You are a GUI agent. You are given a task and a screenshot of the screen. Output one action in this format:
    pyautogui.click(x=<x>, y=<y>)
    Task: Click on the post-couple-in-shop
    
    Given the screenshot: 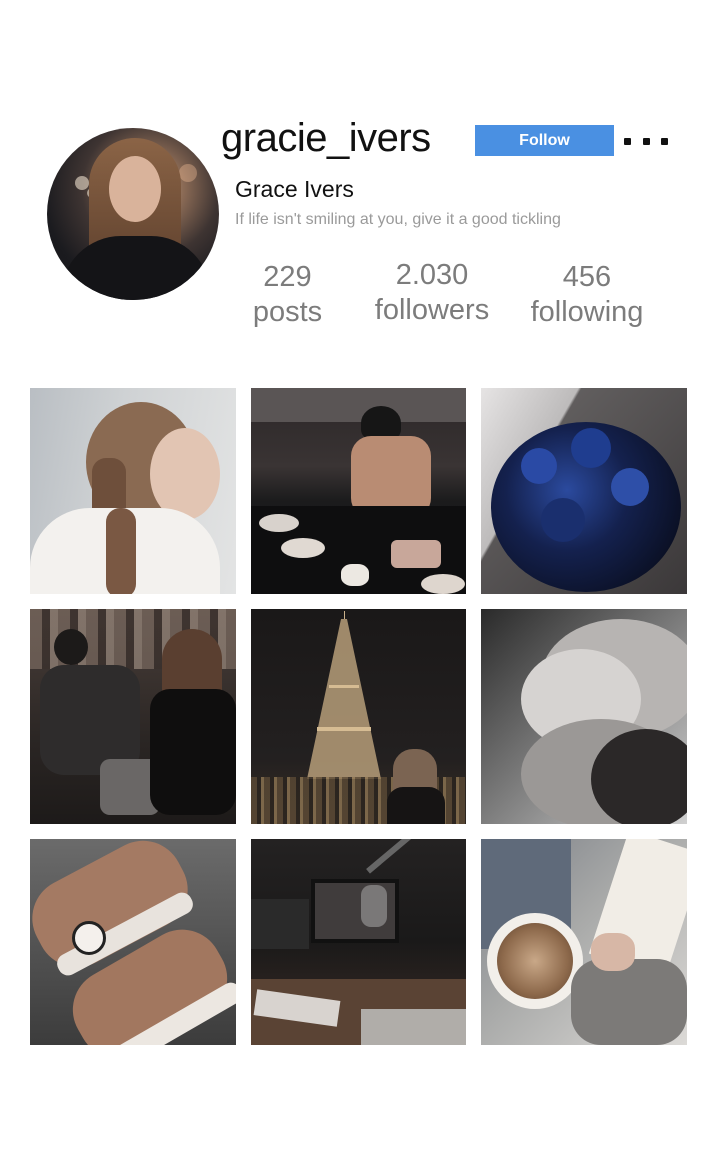 What is the action you would take?
    pyautogui.click(x=133, y=716)
    